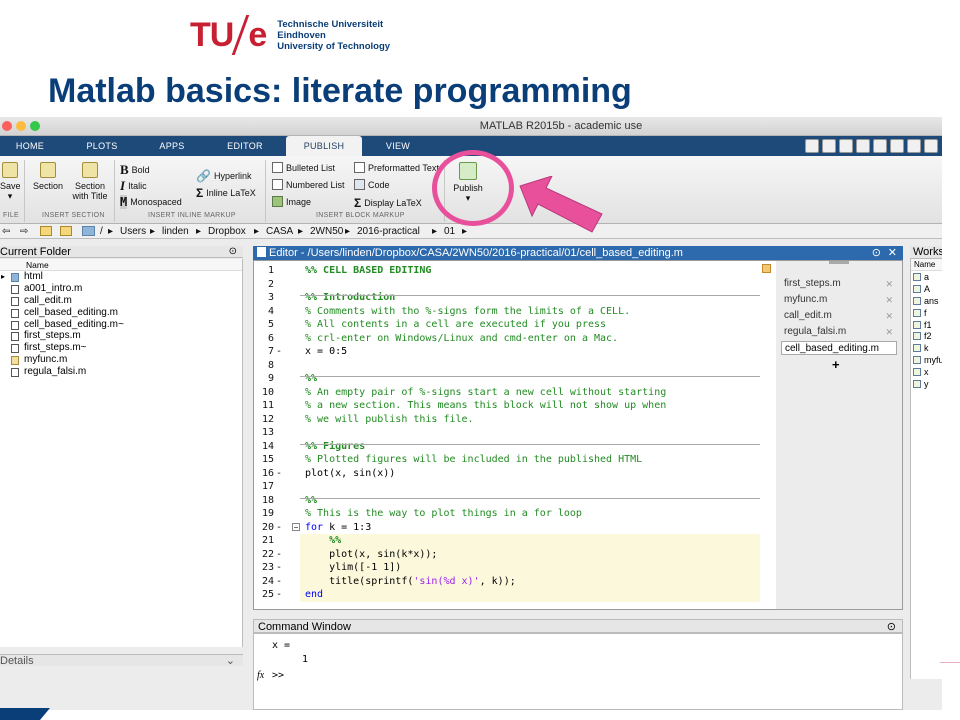 The height and width of the screenshot is (720, 960). Describe the element at coordinates (121, 289) in the screenshot. I see `list-item: a001_intro.m` at that location.